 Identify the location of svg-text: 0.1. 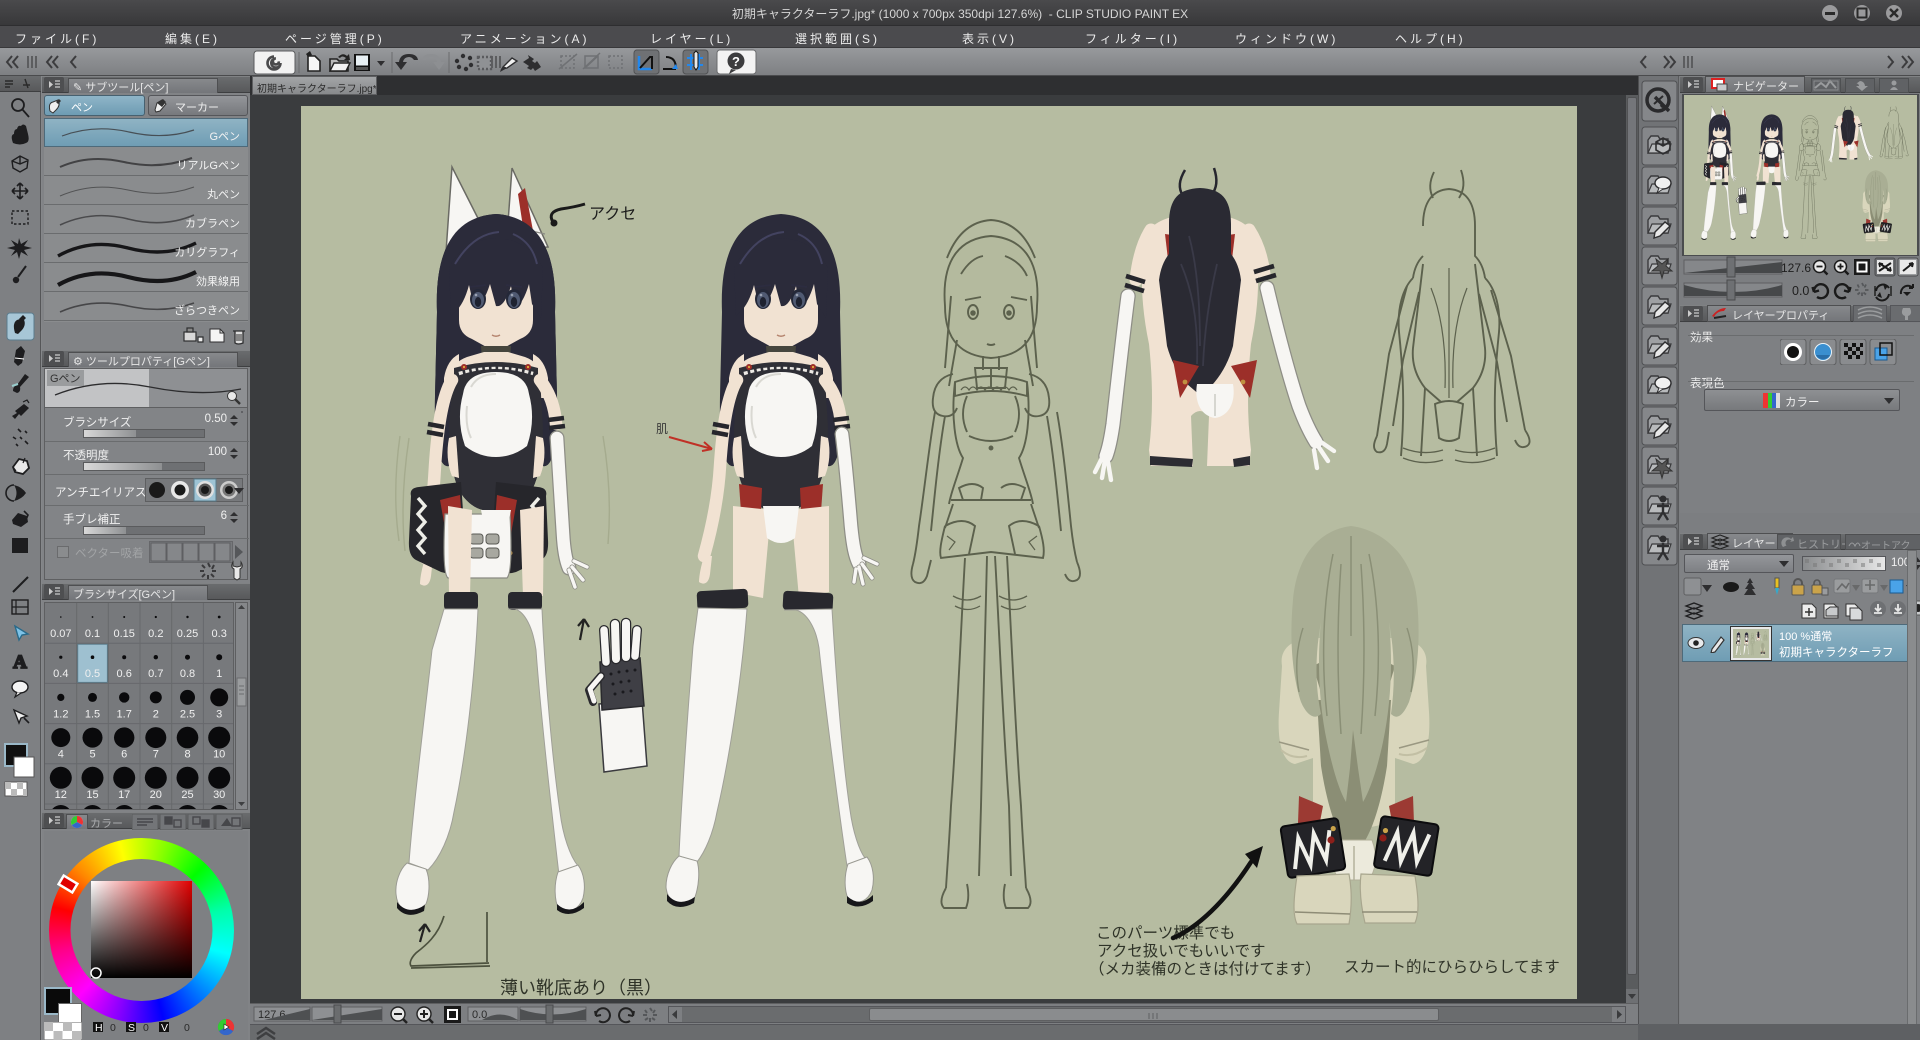
(92, 634).